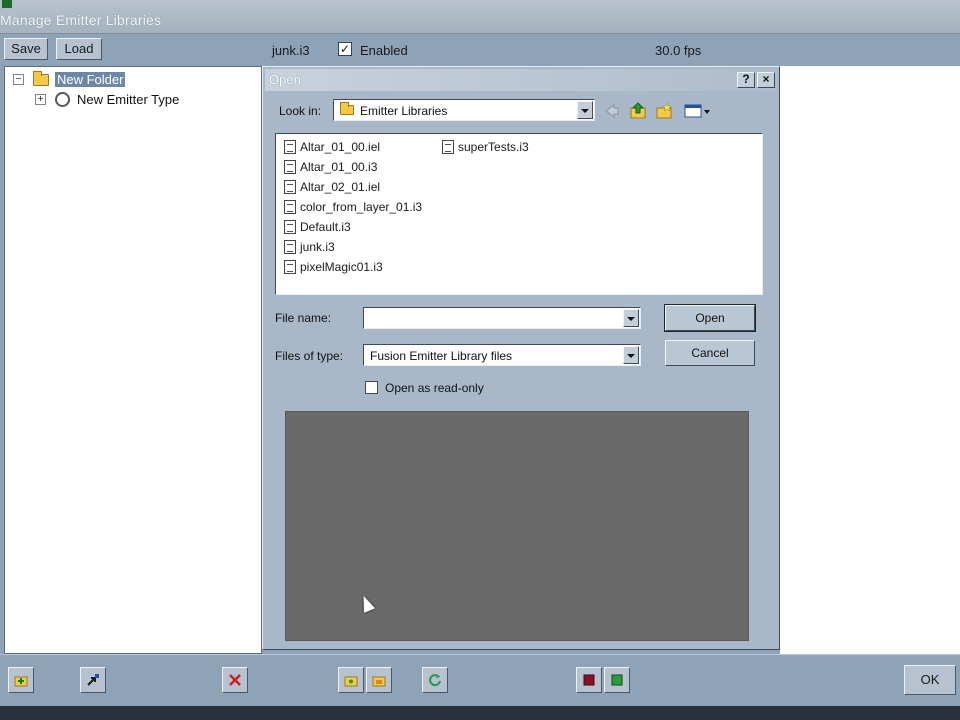 The image size is (960, 720). What do you see at coordinates (345, 49) in the screenshot?
I see `enabled-checkbox: ✓` at bounding box center [345, 49].